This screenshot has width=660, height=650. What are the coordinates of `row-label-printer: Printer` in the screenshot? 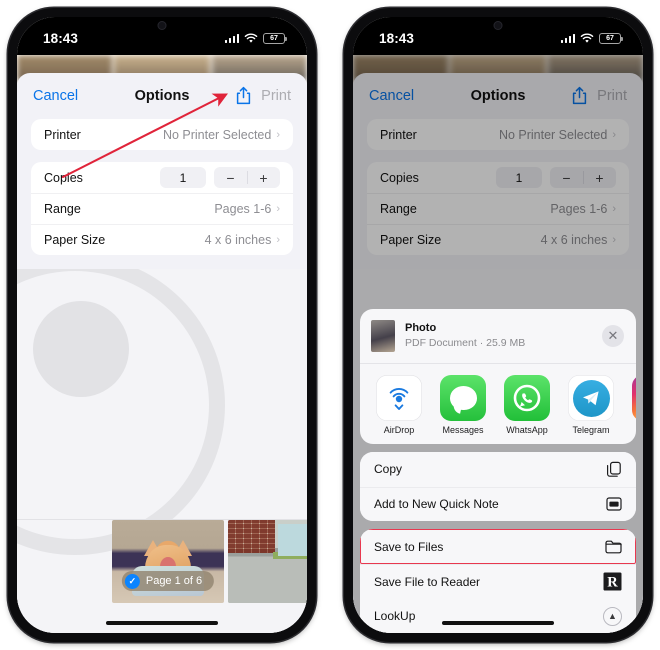 It's located at (62, 134).